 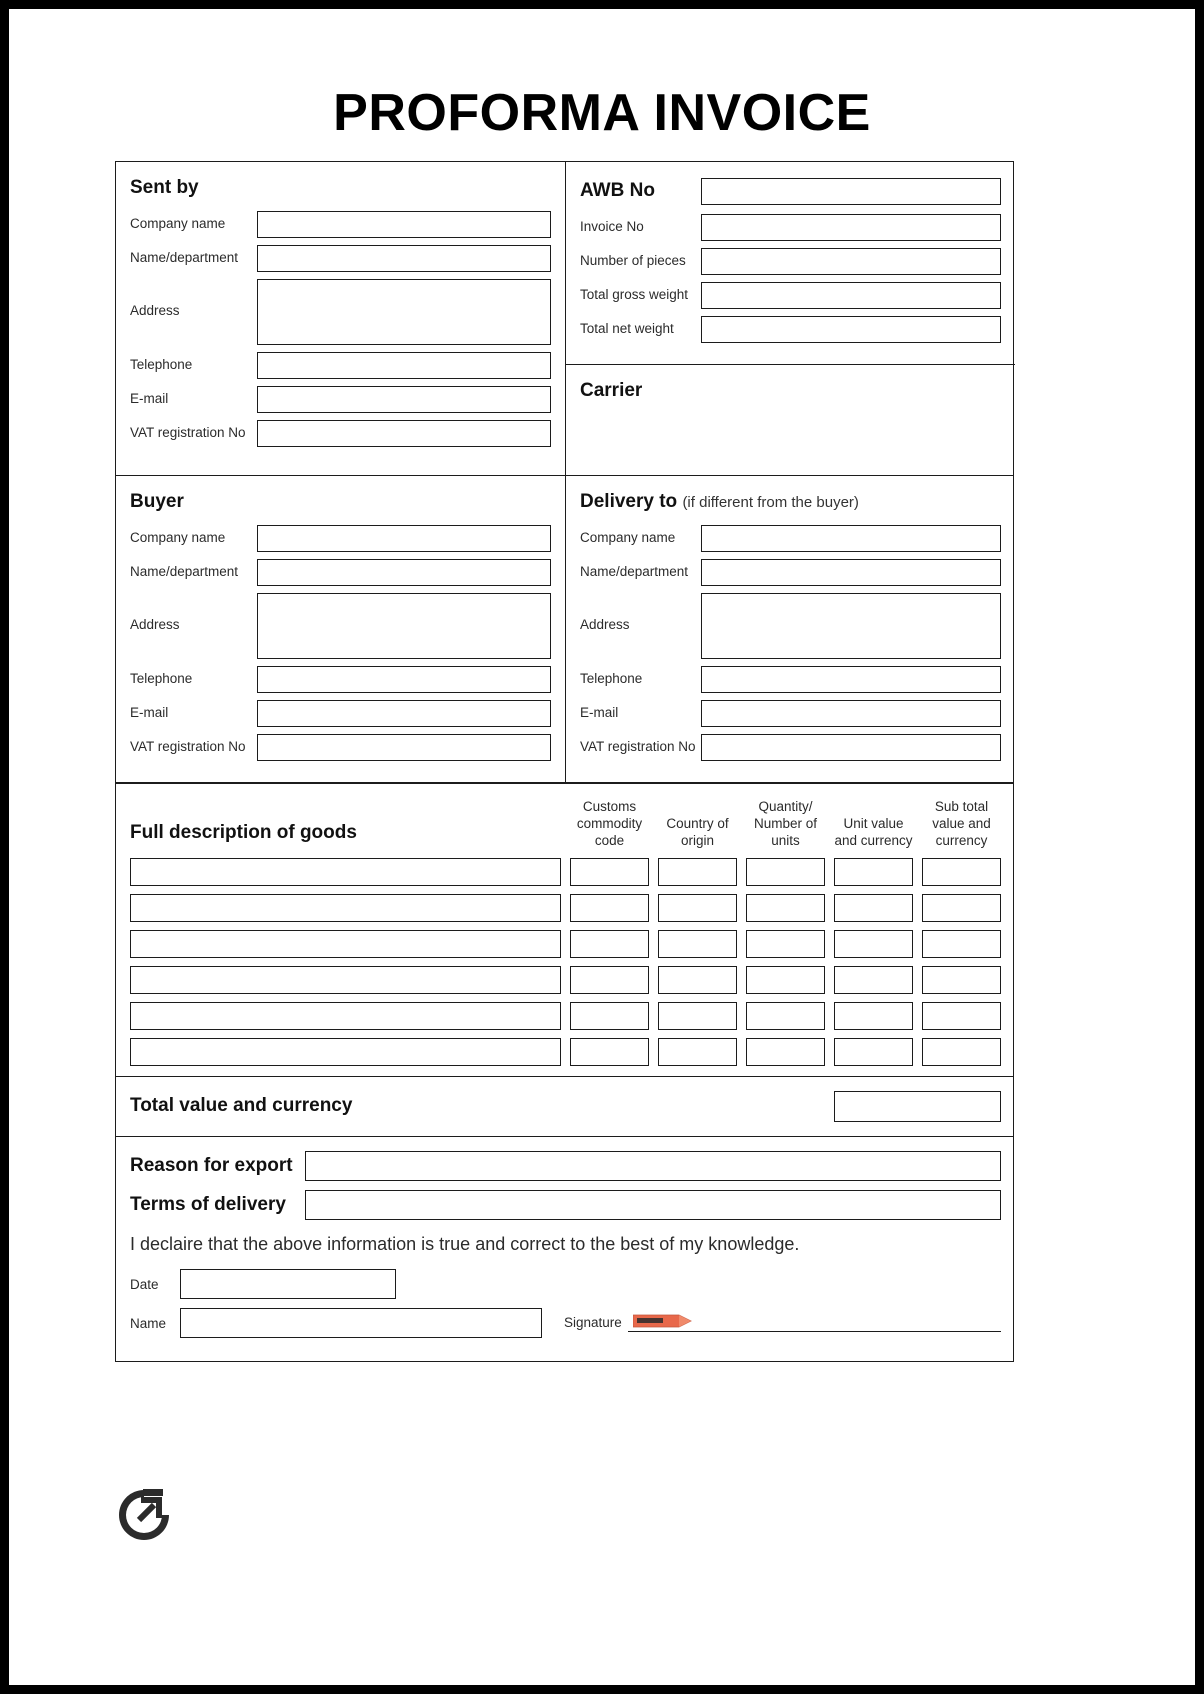 I want to click on label-signature: Signature, so click(x=593, y=1322).